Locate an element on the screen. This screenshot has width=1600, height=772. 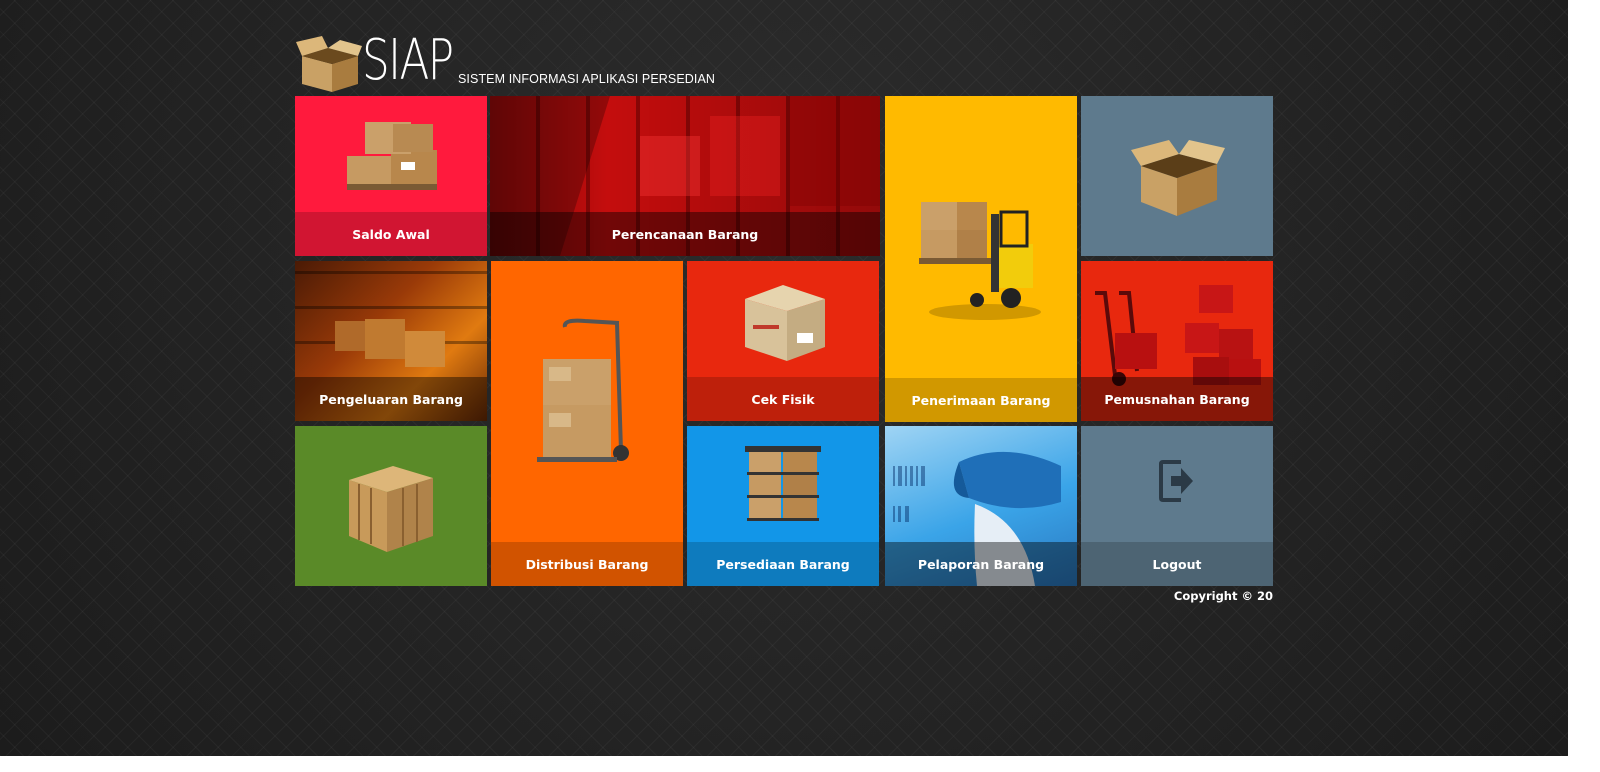
tile-saldo-awal: Saldo Awal is located at coordinates (391, 176).